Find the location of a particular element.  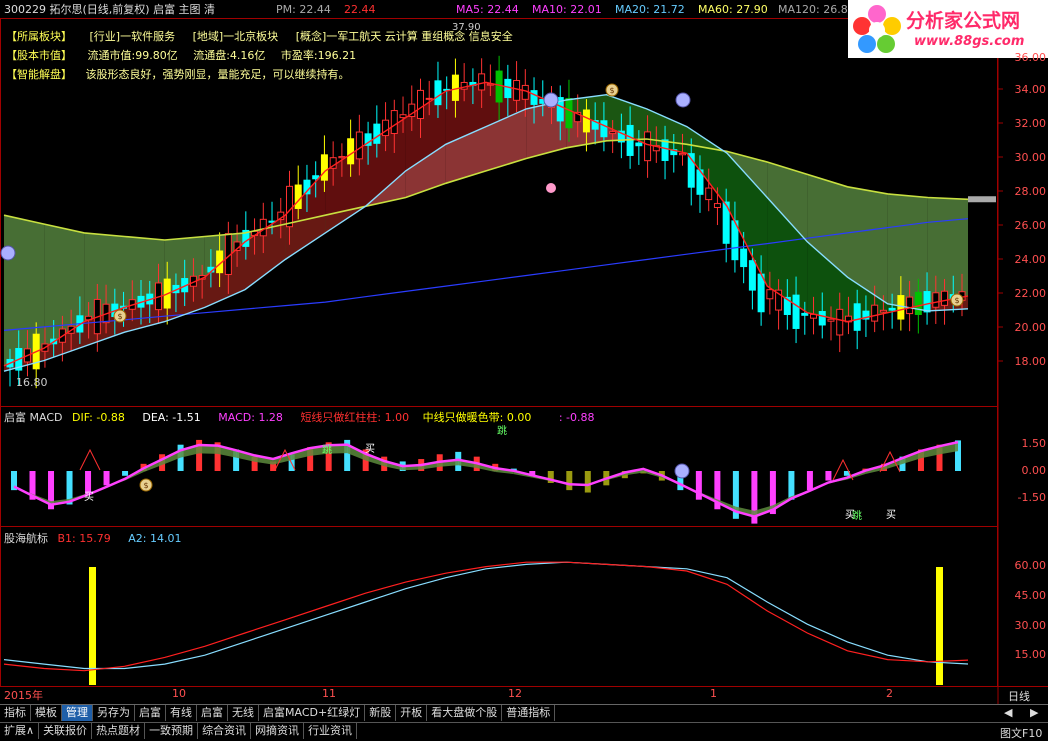

toolbar-button-qifu: 启富 is located at coordinates (150, 713).